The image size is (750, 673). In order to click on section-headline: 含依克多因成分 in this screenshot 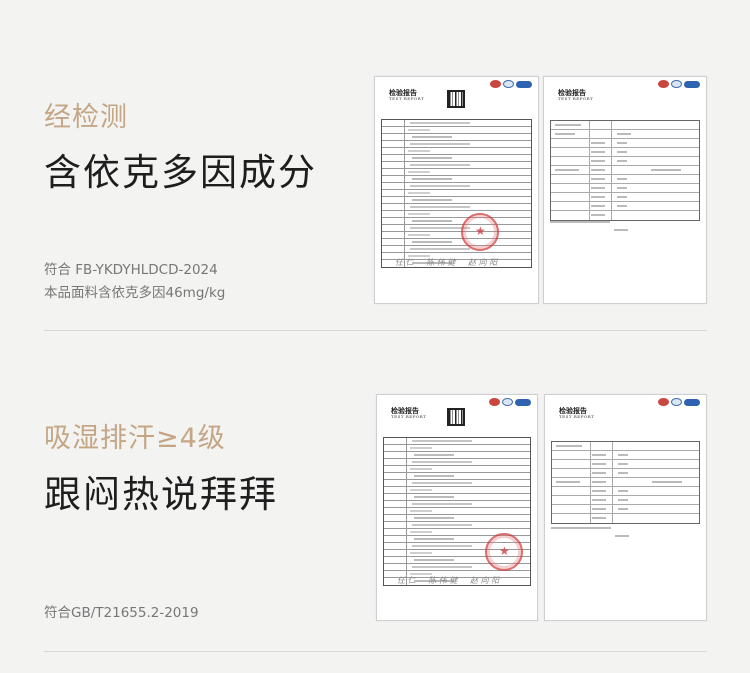, I will do `click(180, 172)`.